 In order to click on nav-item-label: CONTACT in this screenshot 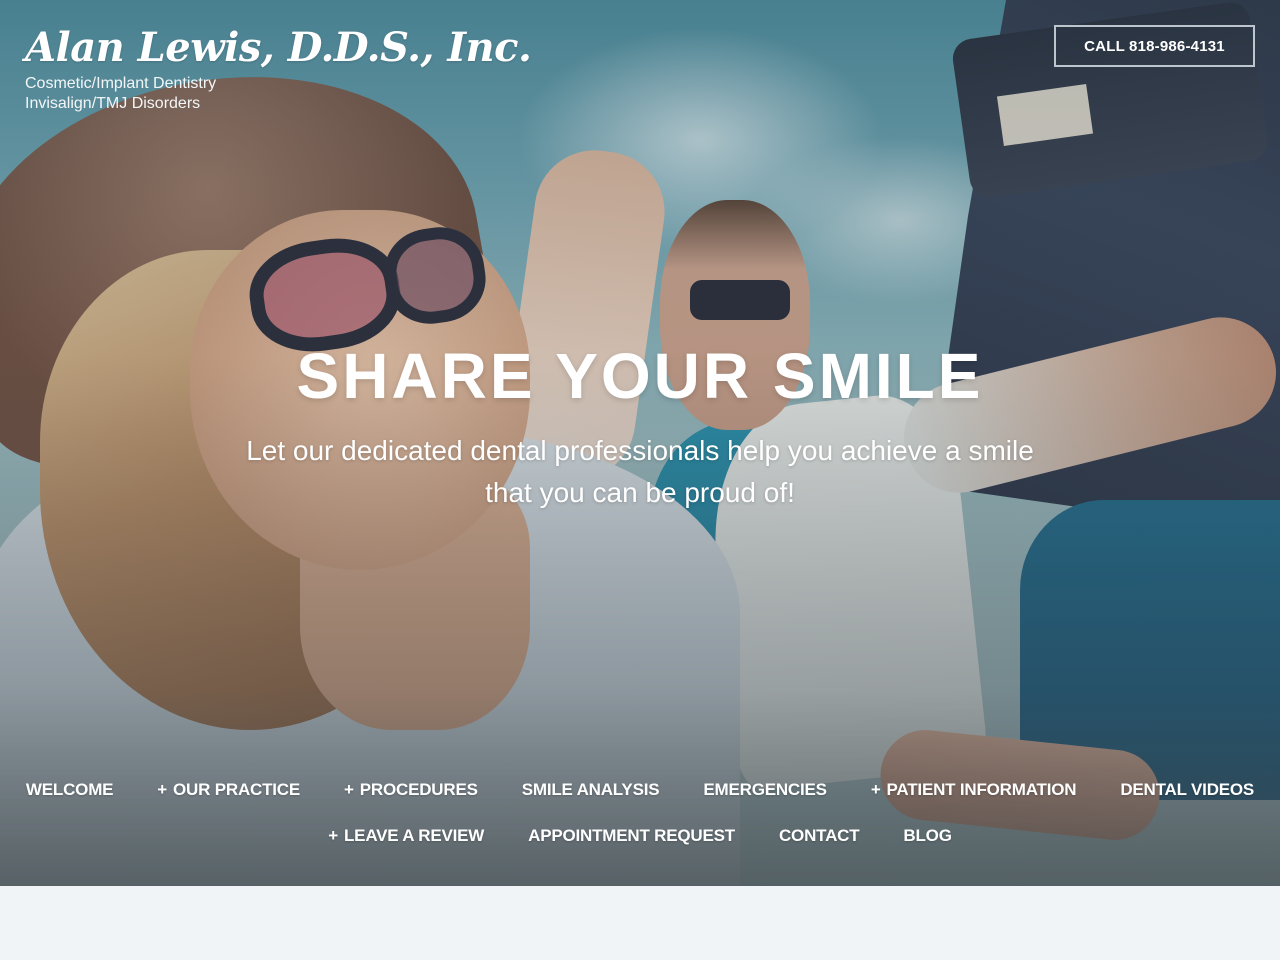, I will do `click(819, 835)`.